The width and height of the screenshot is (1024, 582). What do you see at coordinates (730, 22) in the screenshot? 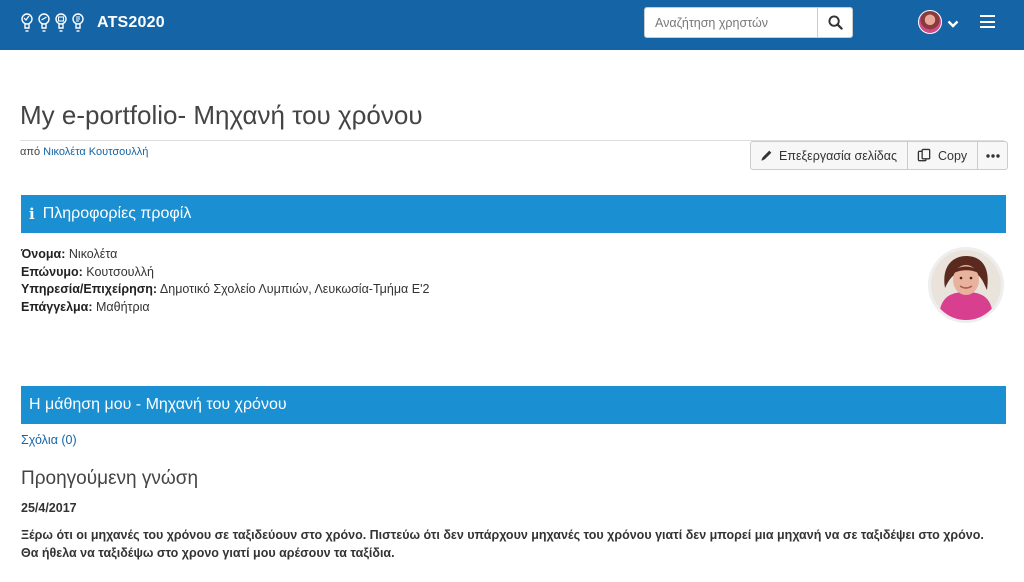
I see `search-input` at bounding box center [730, 22].